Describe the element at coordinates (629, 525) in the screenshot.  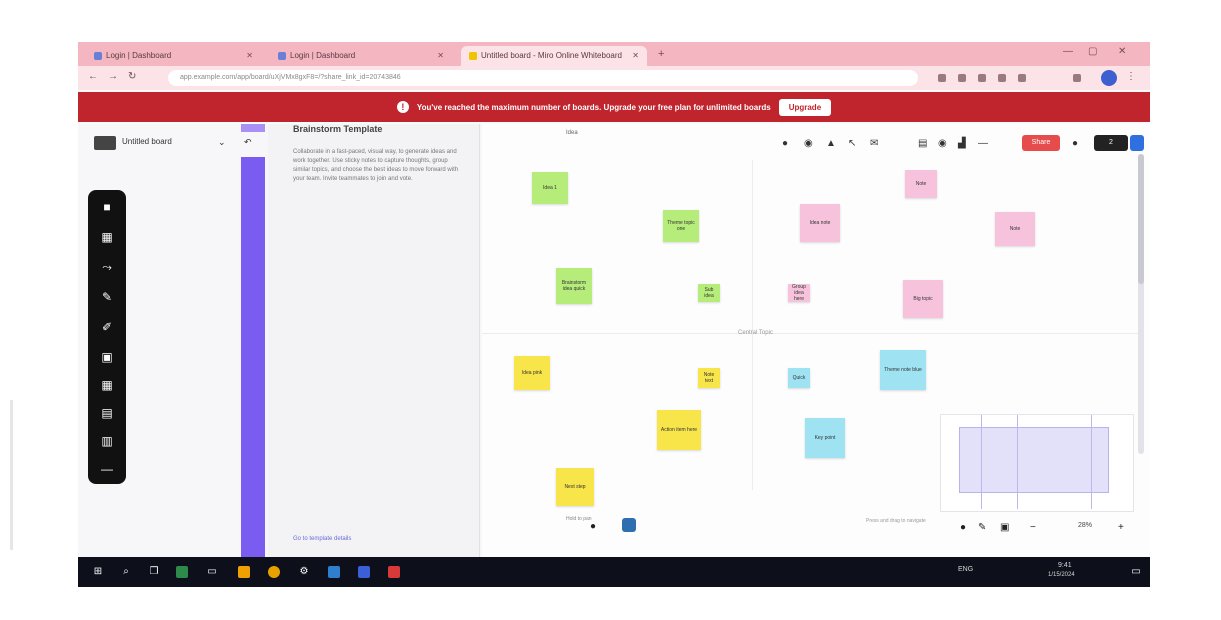
I see `assistant-button` at that location.